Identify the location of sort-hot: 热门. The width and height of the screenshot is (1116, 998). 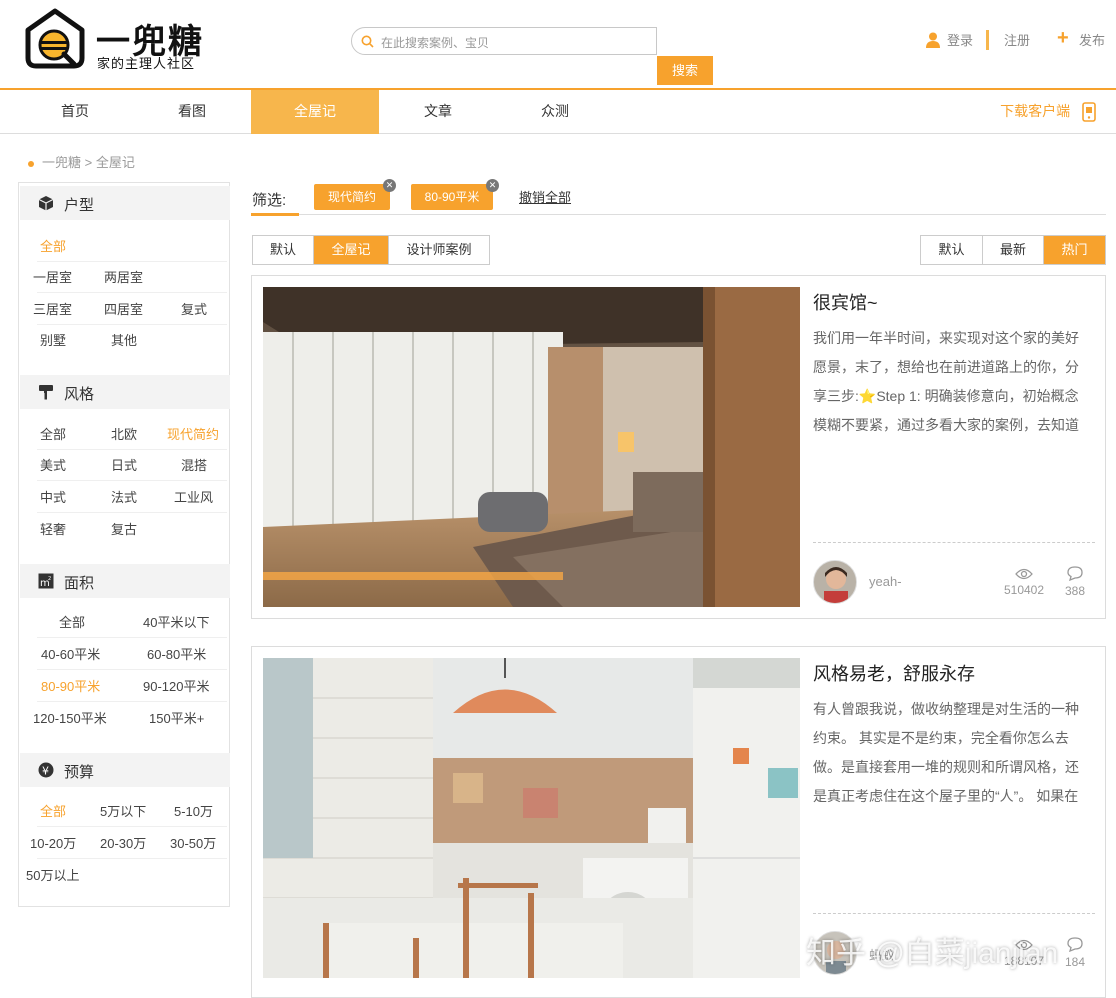
(1074, 250).